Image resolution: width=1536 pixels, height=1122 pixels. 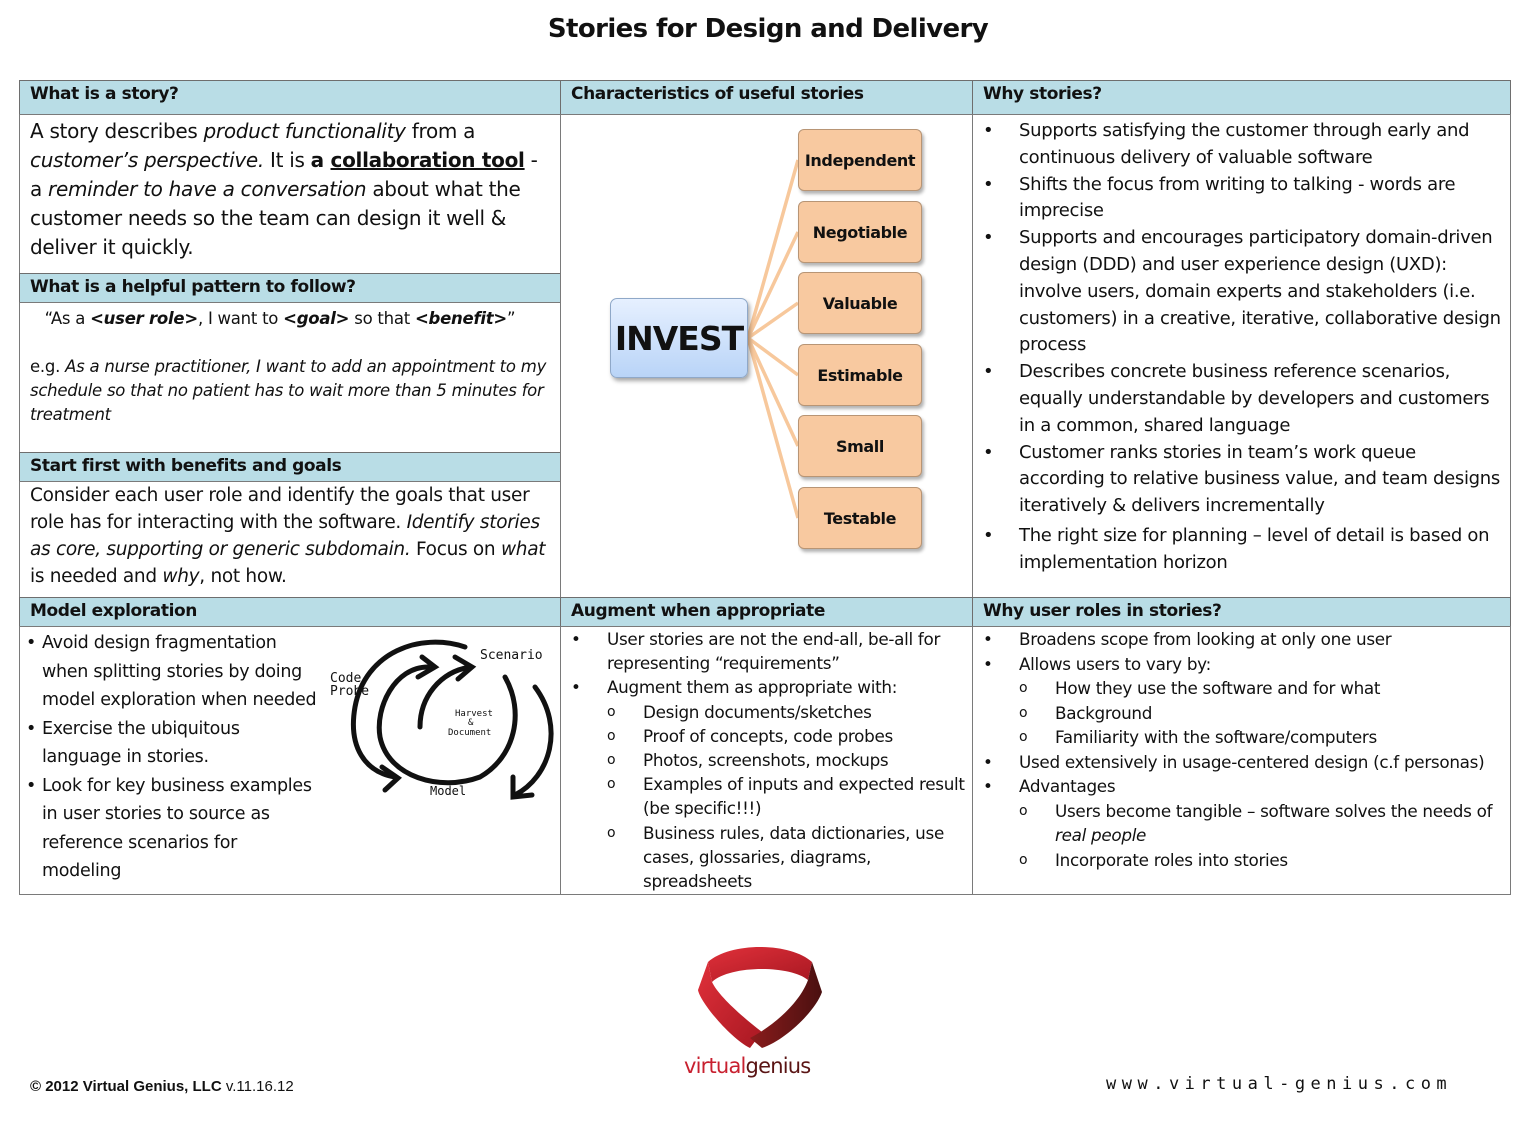 I want to click on model-exploration-heading: Model exploration, so click(x=290, y=612).